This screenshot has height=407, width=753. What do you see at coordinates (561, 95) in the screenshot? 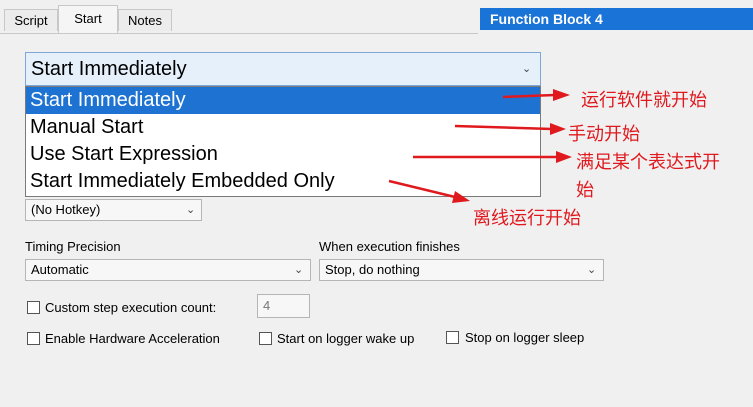
I see `arrow-1-head` at bounding box center [561, 95].